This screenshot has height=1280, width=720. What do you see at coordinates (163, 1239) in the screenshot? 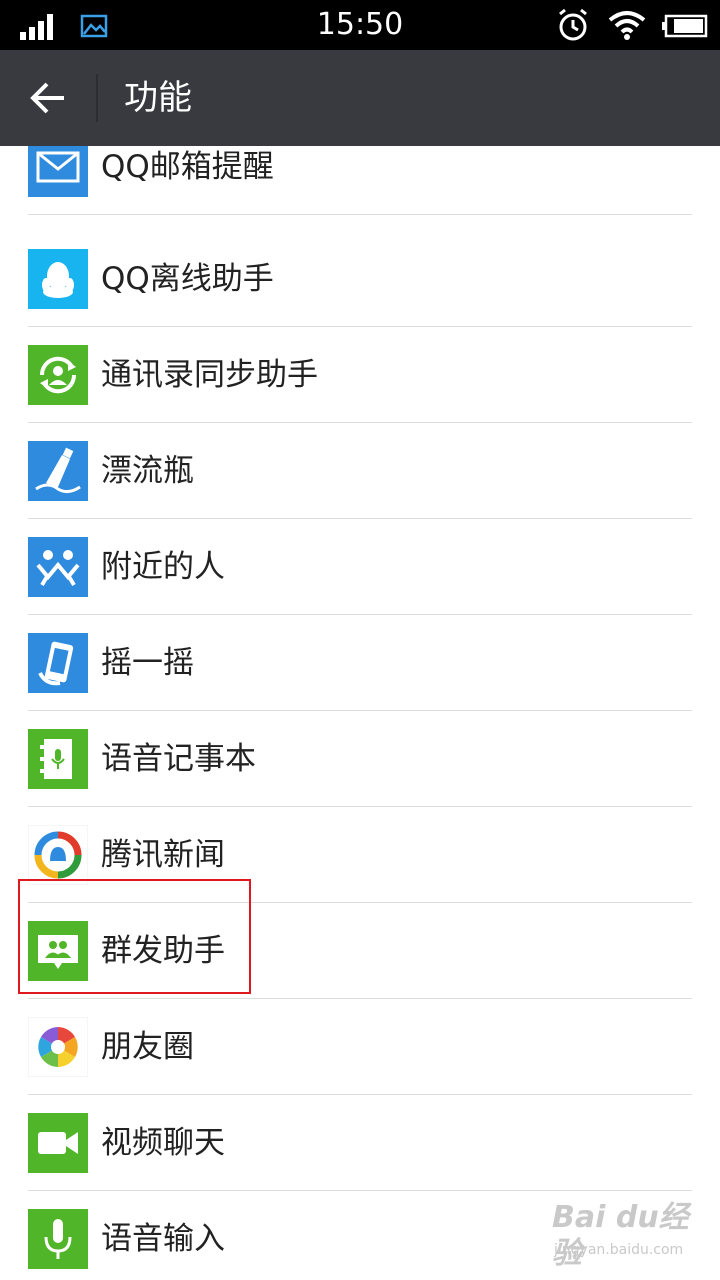
I see `list-item-label: 语音输入` at bounding box center [163, 1239].